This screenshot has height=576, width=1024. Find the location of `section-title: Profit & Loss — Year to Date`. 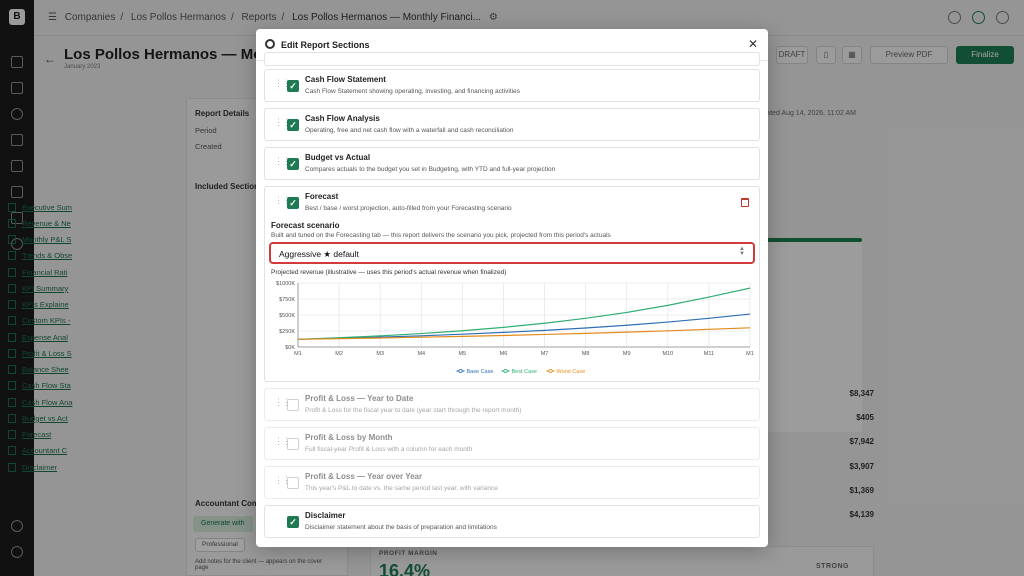

section-title: Profit & Loss — Year to Date is located at coordinates (359, 398).